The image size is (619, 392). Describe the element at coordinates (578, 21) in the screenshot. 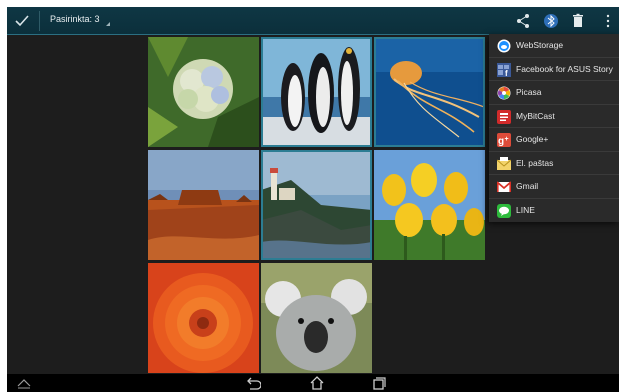

I see `trash-icon` at that location.